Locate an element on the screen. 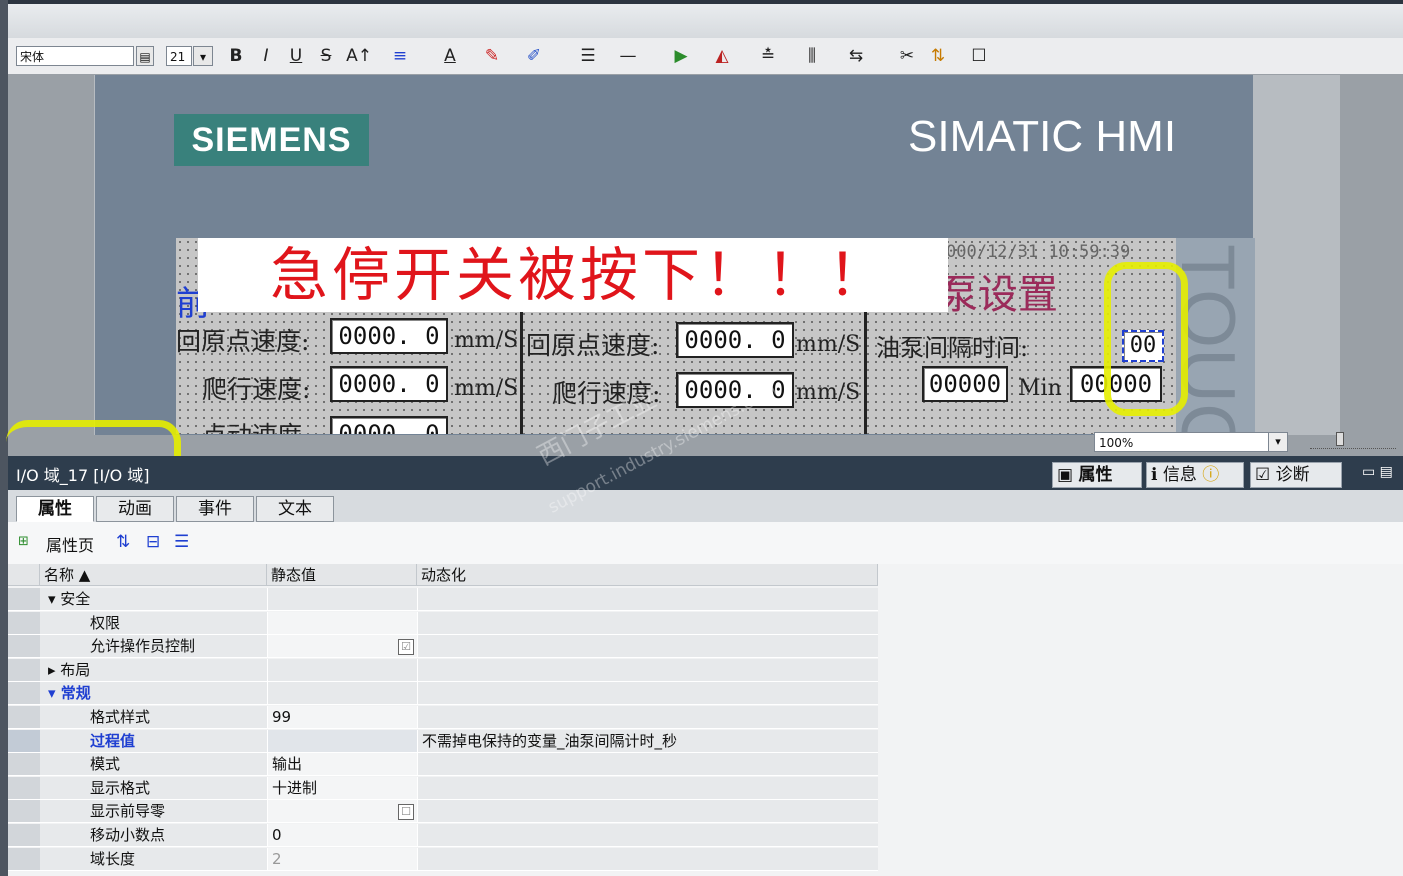 The width and height of the screenshot is (1403, 876). checkbox: ☐ is located at coordinates (406, 811).